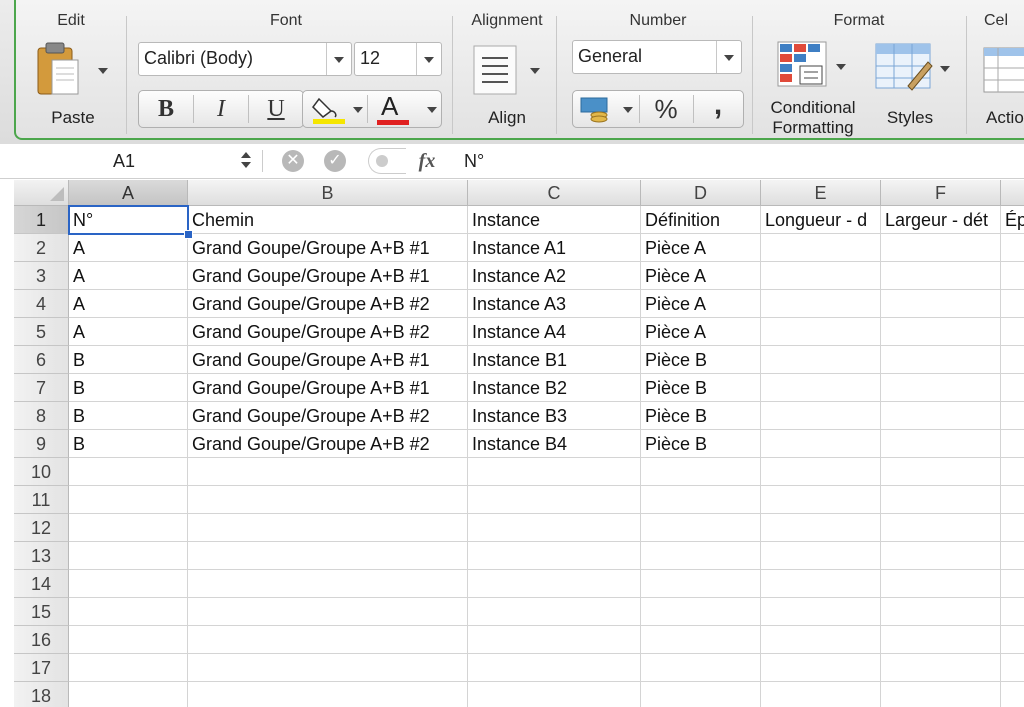 Image resolution: width=1024 pixels, height=707 pixels. What do you see at coordinates (554, 276) in the screenshot?
I see `cell: Instance A2` at bounding box center [554, 276].